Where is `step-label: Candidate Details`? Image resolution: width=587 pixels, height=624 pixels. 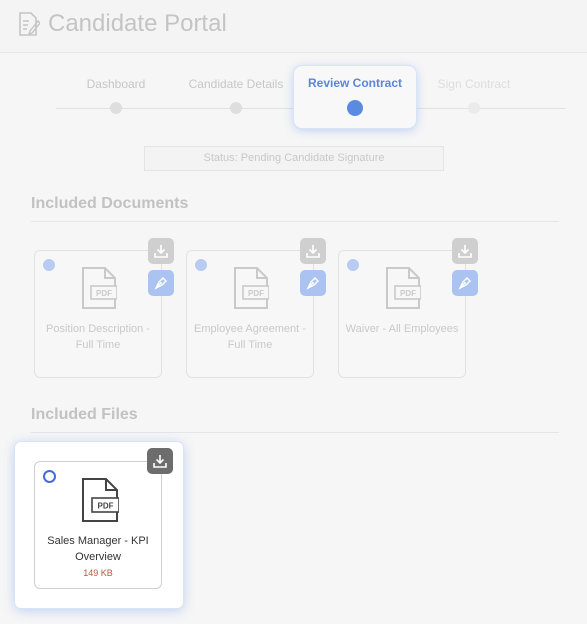
step-label: Candidate Details is located at coordinates (236, 84).